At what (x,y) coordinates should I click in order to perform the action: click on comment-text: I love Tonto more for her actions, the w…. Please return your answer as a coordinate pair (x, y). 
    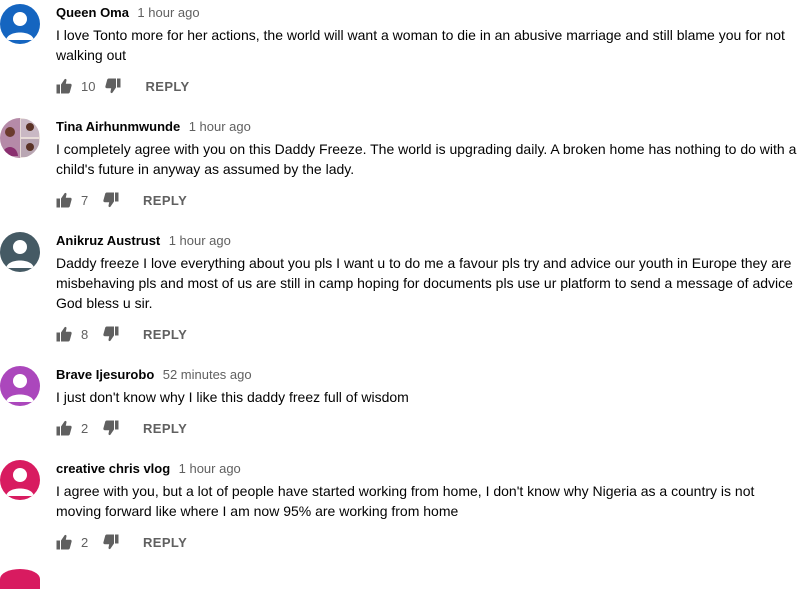
    Looking at the image, I should click on (420, 45).